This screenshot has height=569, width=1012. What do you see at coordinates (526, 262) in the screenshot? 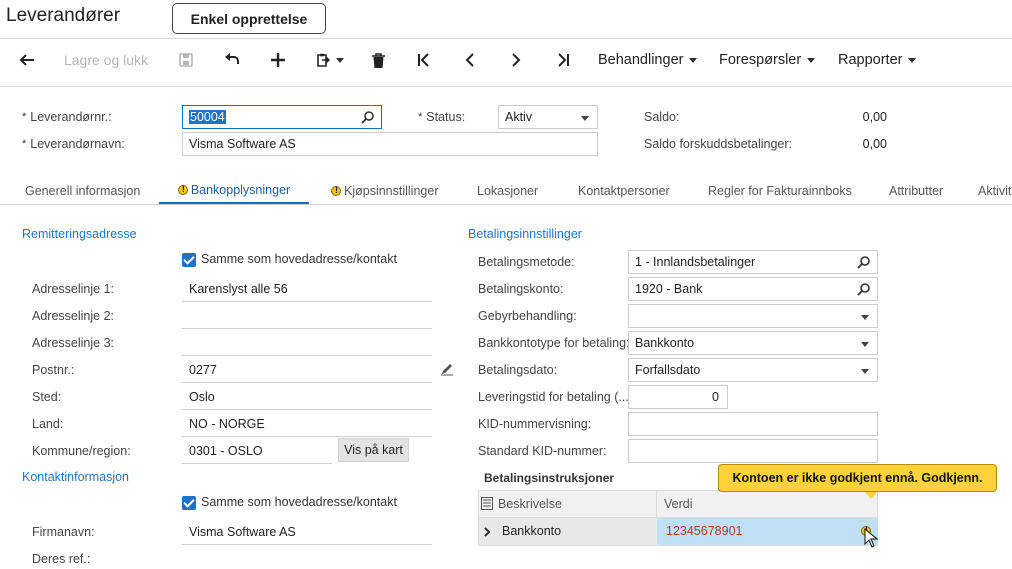
I see `payment-method-label: Betalingsmetode:` at bounding box center [526, 262].